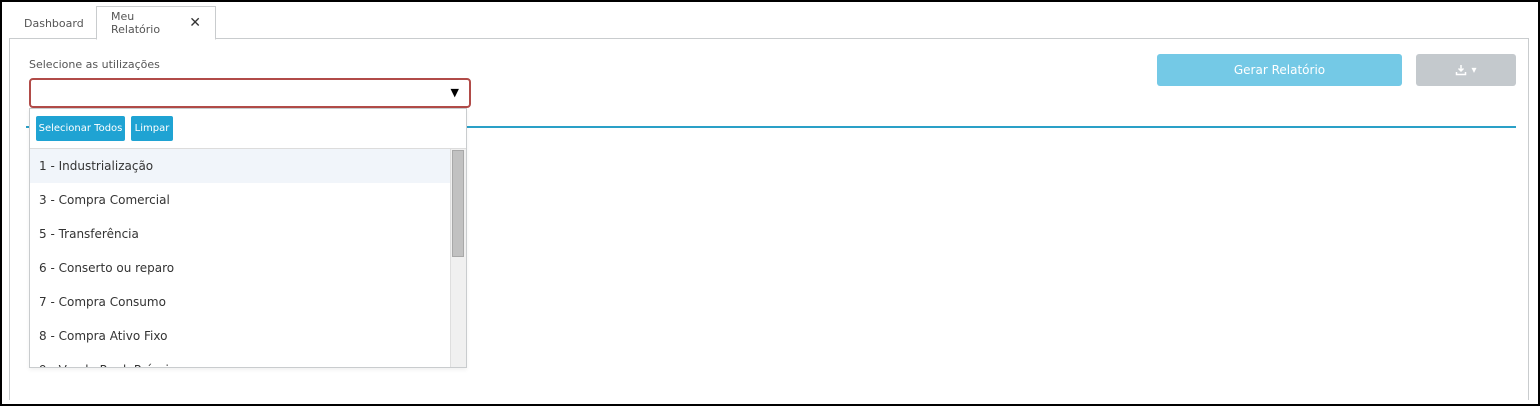  Describe the element at coordinates (458, 258) in the screenshot. I see `scrollbar` at that location.